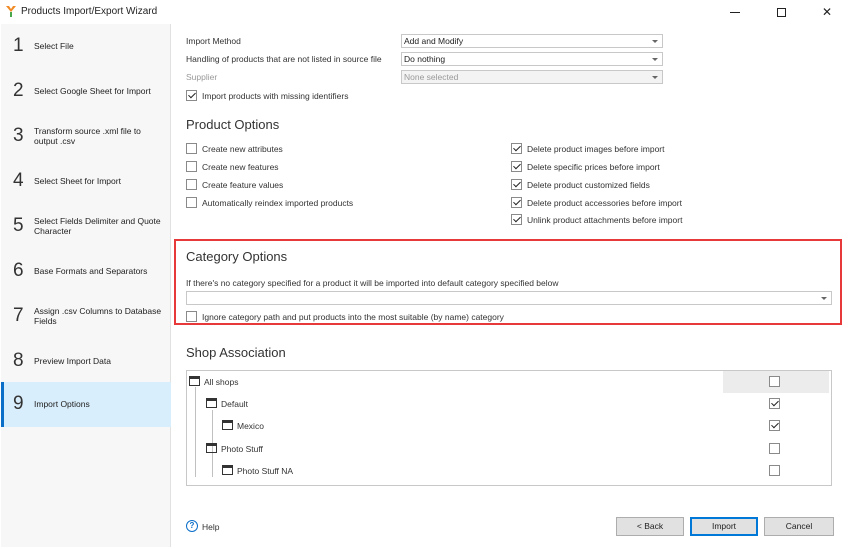 The height and width of the screenshot is (549, 850). I want to click on step-select-sheet: 4 Select Sheet for Import, so click(86, 181).